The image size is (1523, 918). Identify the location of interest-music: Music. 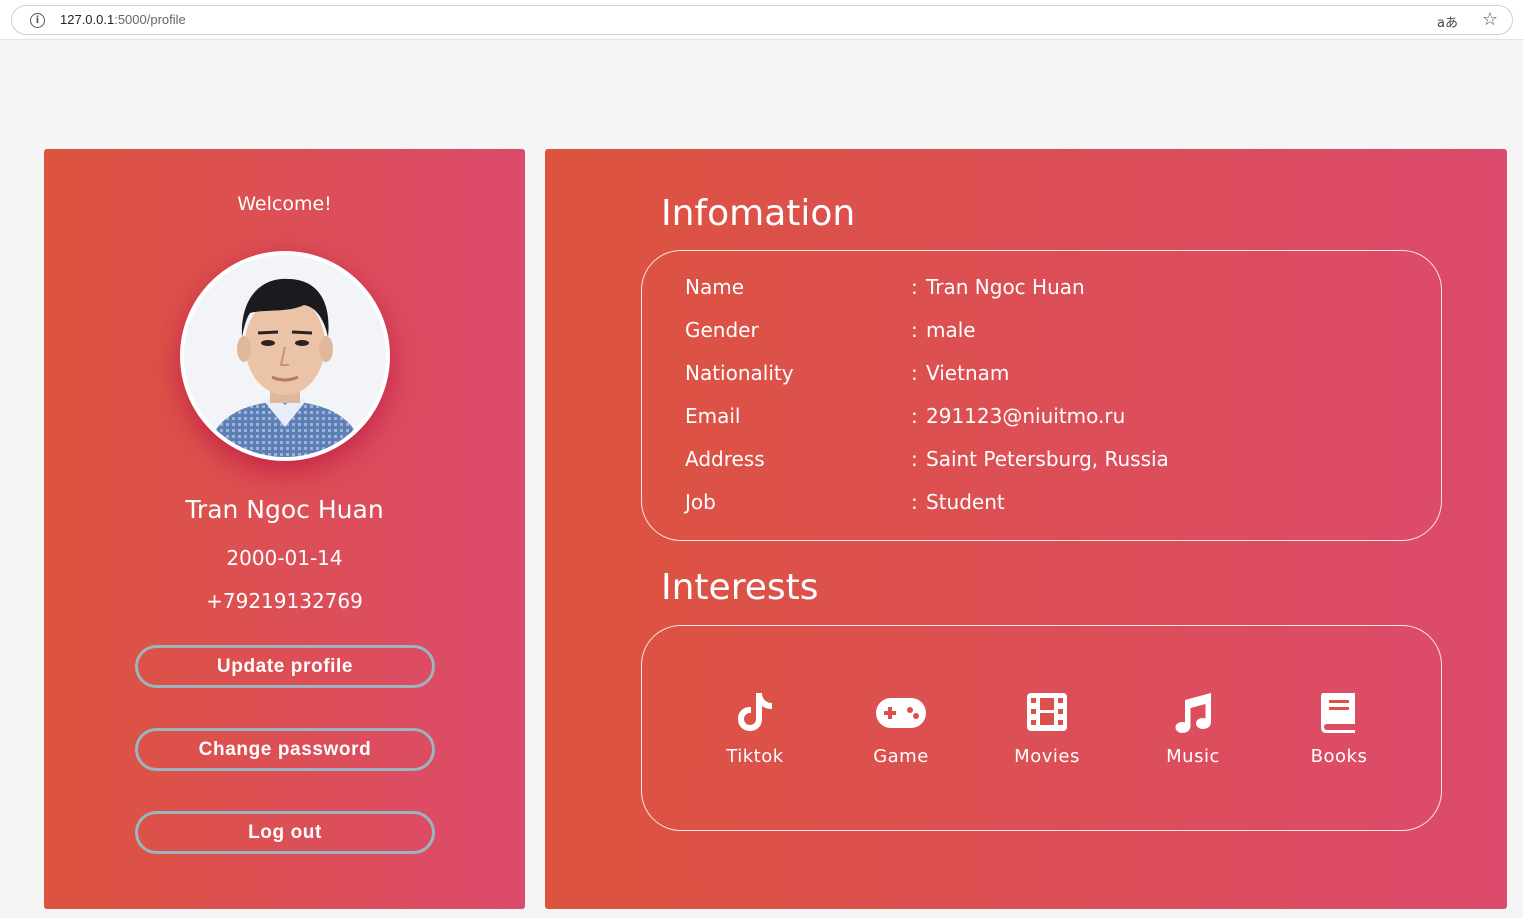
(1193, 728).